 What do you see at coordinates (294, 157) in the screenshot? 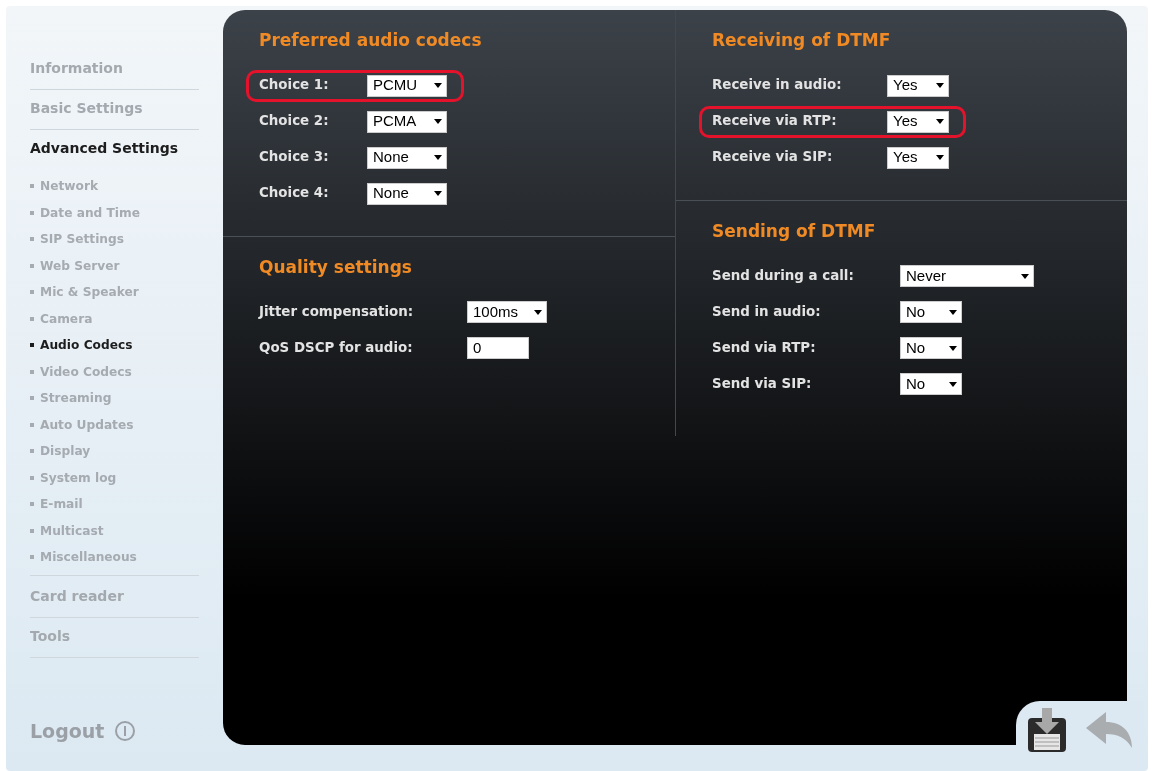
I see `field-label: Choice 3:` at bounding box center [294, 157].